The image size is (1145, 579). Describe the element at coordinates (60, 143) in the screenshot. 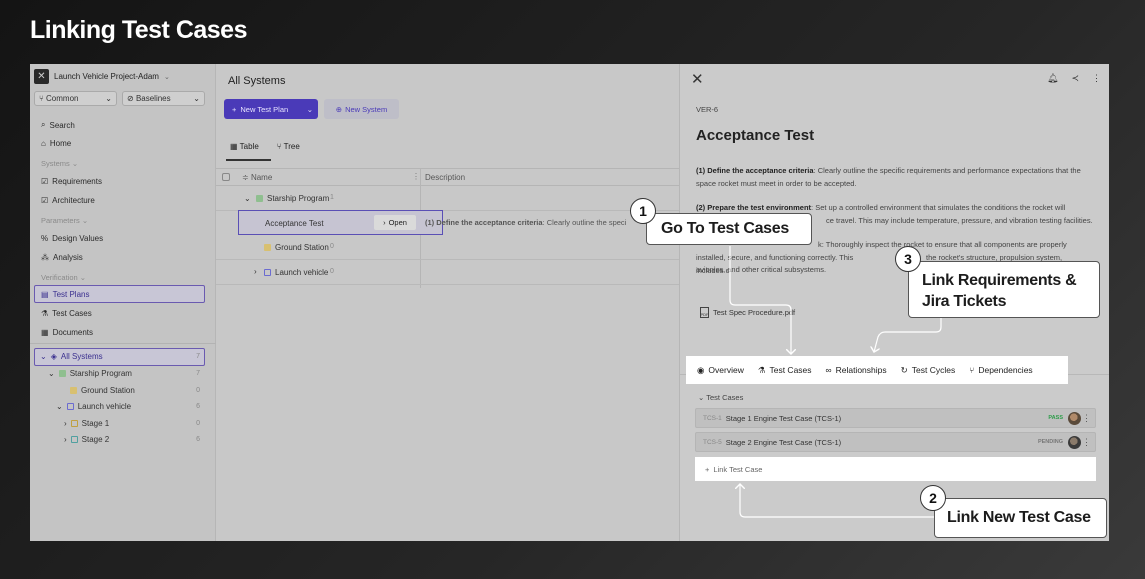

I see `sidebar-item-label: Home` at that location.